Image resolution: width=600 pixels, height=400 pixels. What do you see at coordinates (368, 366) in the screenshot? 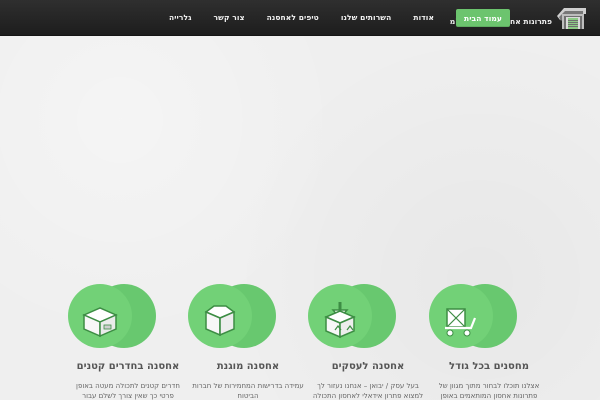
I see `feature-title: אחסנה לעסקים` at bounding box center [368, 366].